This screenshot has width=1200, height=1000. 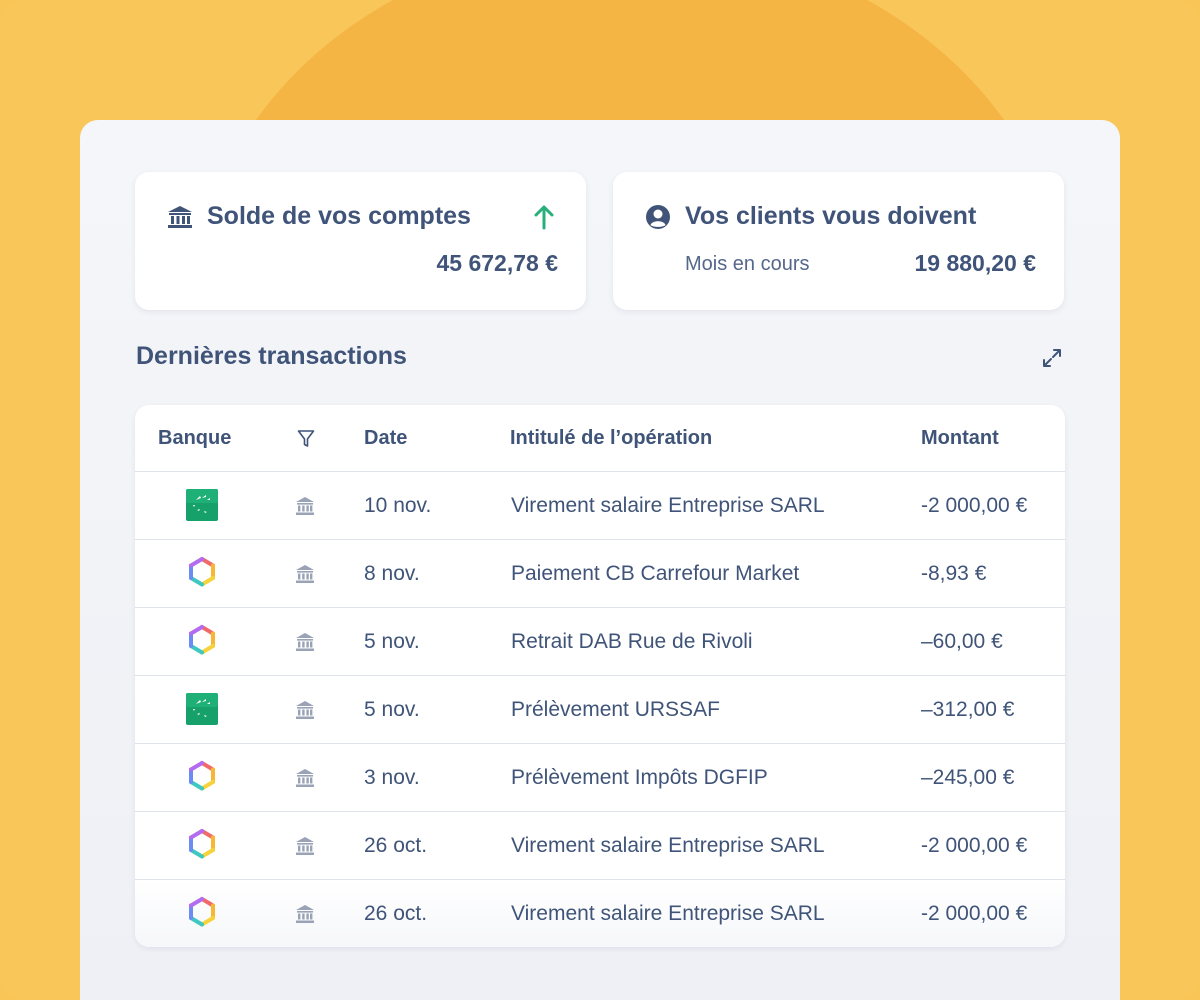 What do you see at coordinates (975, 263) in the screenshot?
I see `clients-amount: 19 880,20 €` at bounding box center [975, 263].